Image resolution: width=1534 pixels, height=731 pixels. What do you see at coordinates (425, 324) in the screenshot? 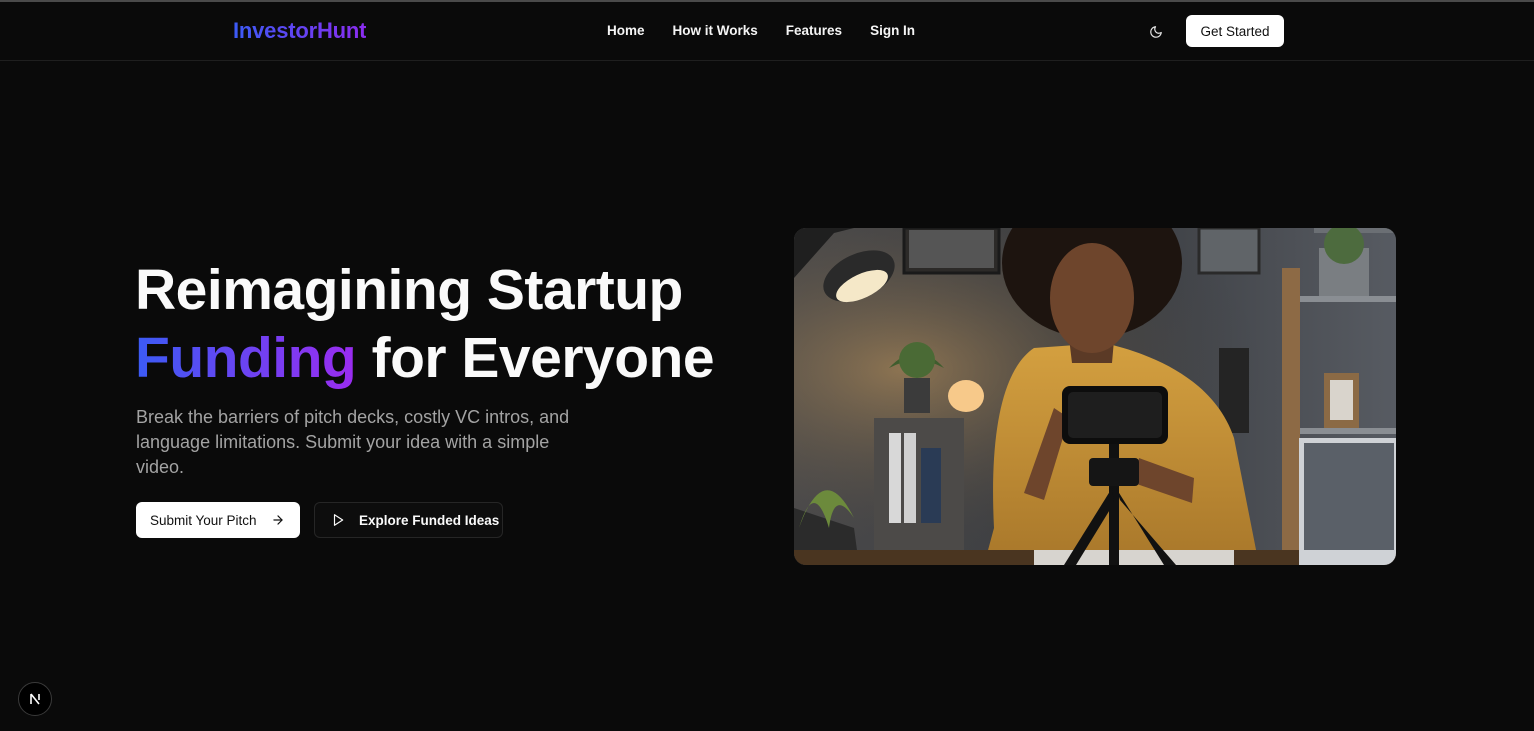
I see `hero-title: Reimagining Startup Funding for Everyone` at bounding box center [425, 324].